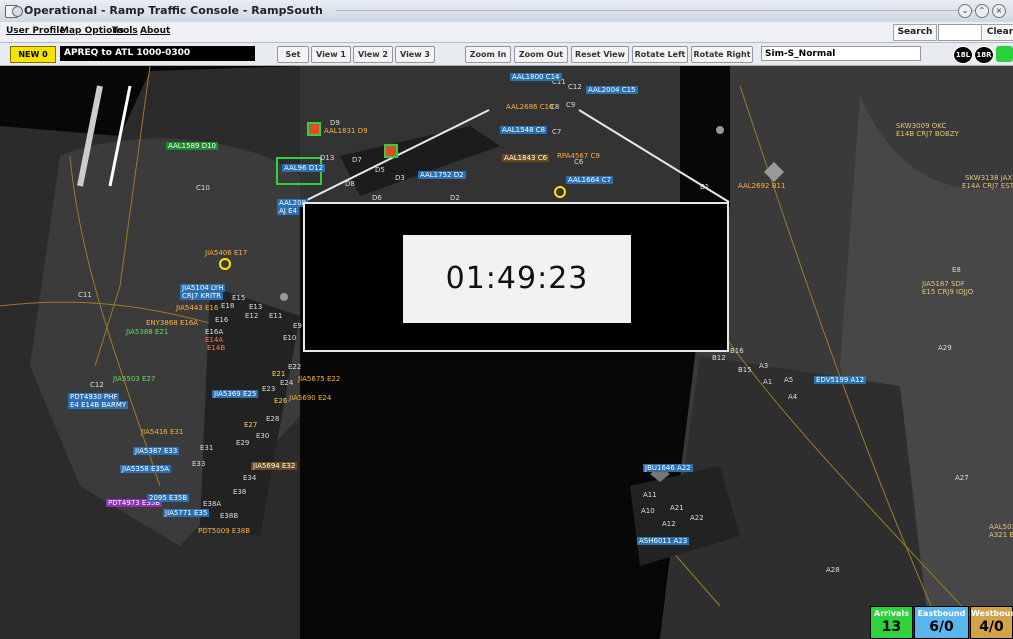 This screenshot has width=1013, height=639. Describe the element at coordinates (186, 513) in the screenshot. I see `flight-tag: JIA5771 E35` at that location.